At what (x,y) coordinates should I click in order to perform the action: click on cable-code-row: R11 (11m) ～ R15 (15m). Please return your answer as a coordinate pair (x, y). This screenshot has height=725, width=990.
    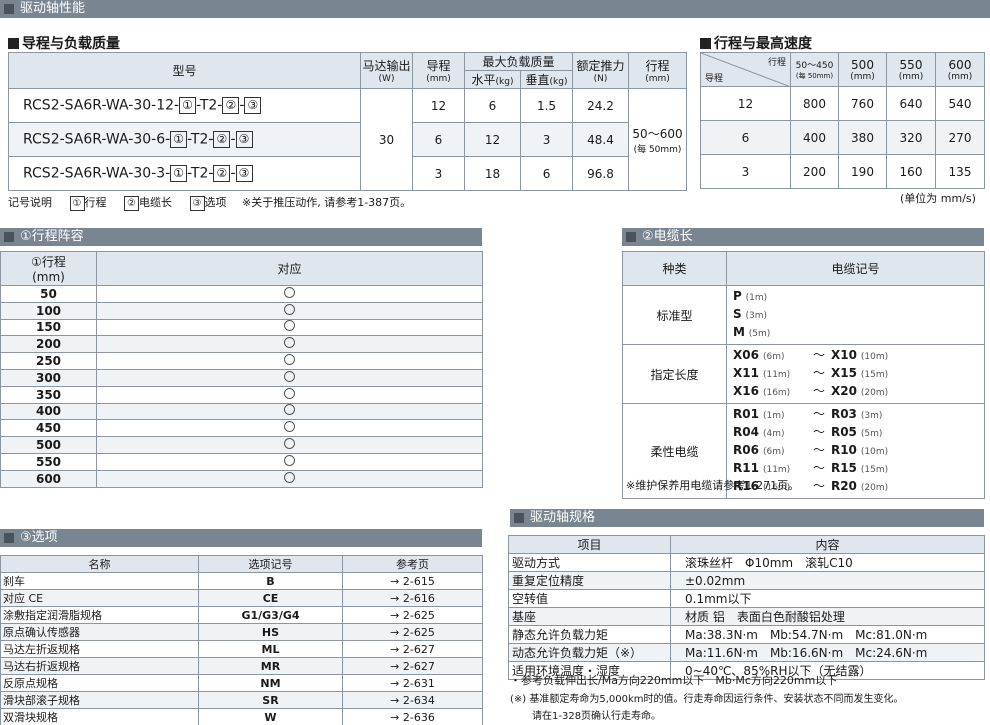
    Looking at the image, I should click on (811, 468).